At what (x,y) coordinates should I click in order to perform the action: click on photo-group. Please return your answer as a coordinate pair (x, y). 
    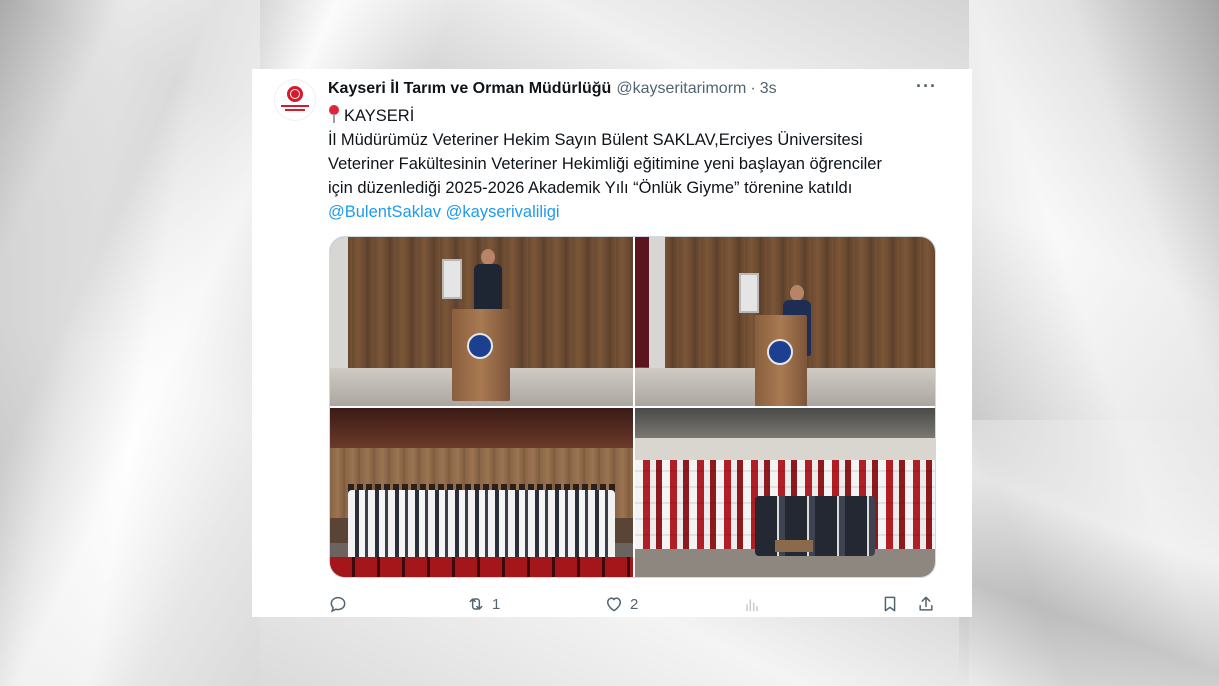
    Looking at the image, I should click on (481, 492).